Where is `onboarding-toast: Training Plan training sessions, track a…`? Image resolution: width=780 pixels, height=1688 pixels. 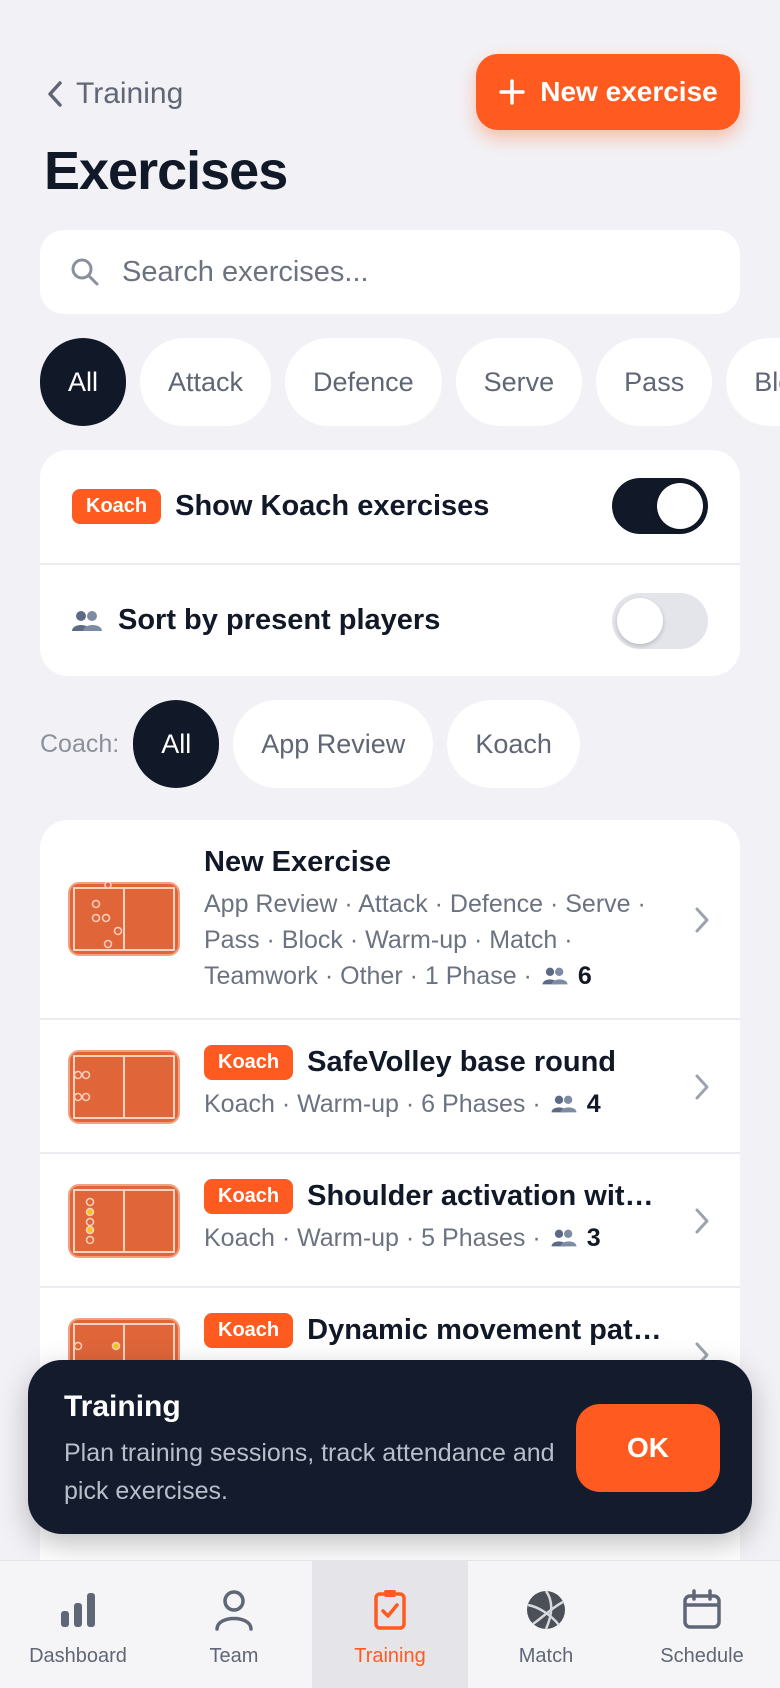 onboarding-toast: Training Plan training sessions, track a… is located at coordinates (390, 1447).